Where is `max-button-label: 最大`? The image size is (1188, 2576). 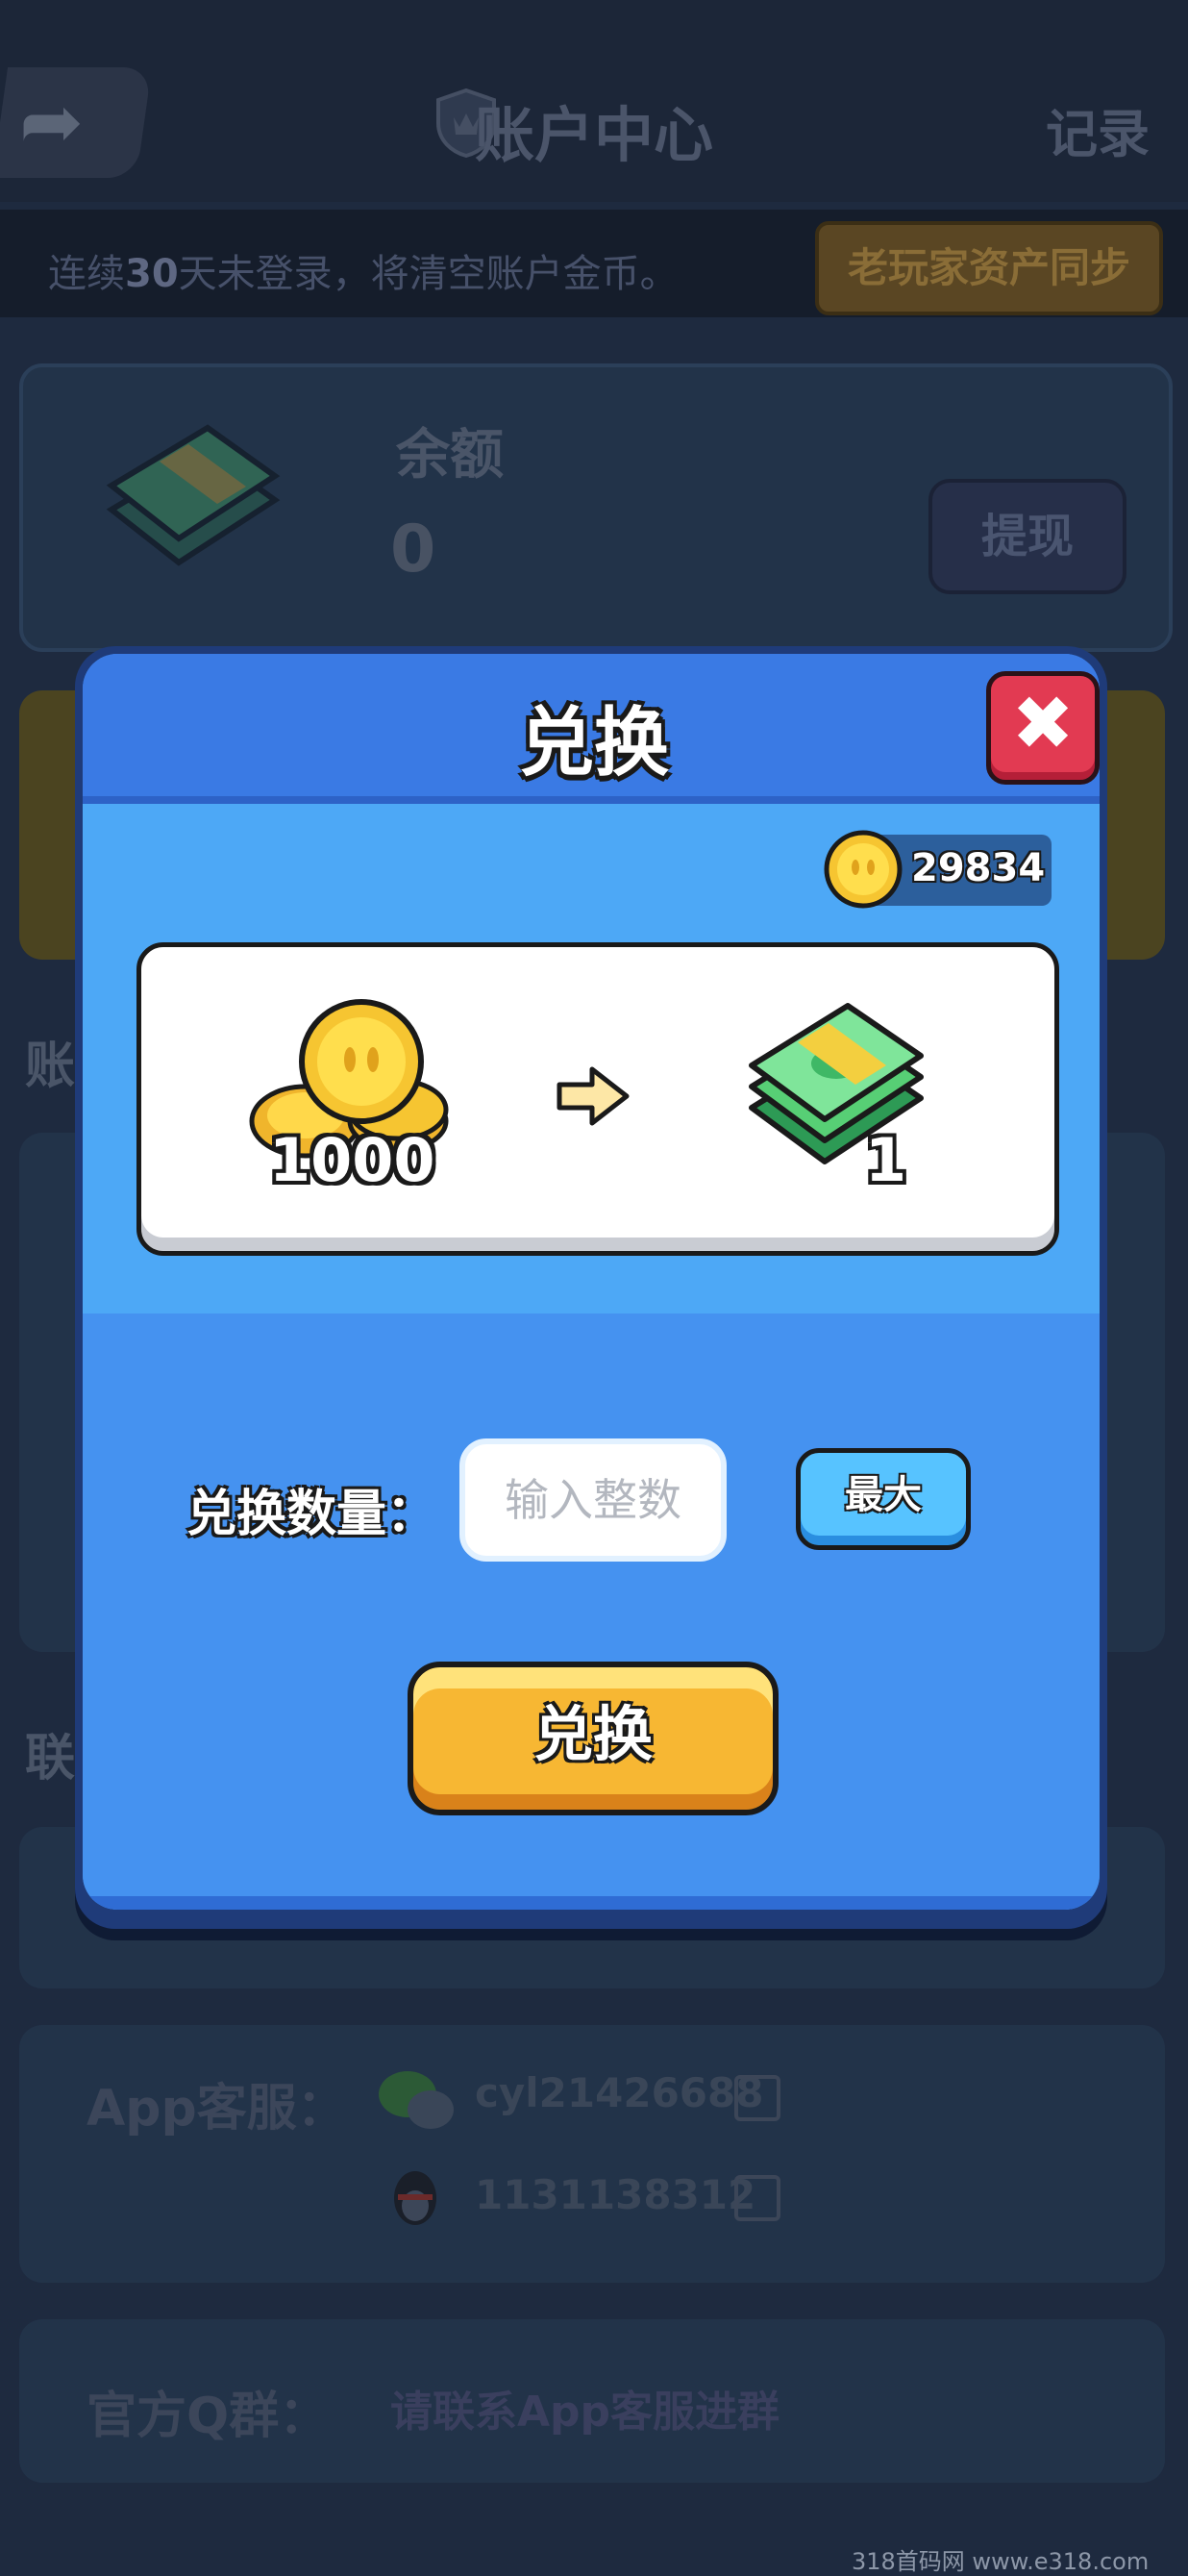
max-button-label: 最大 is located at coordinates (884, 1495).